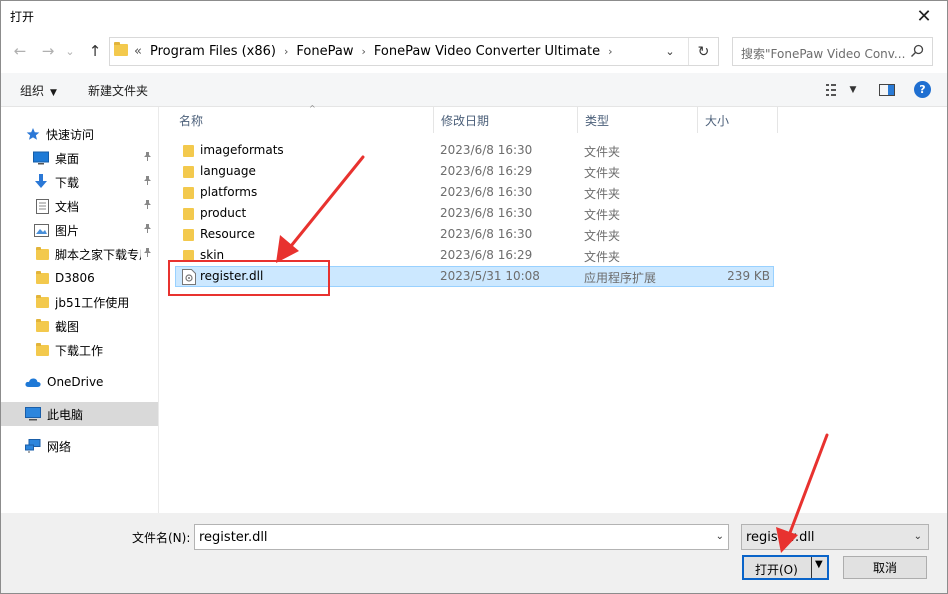  I want to click on sidebar-item-label: 桌面, so click(67, 158).